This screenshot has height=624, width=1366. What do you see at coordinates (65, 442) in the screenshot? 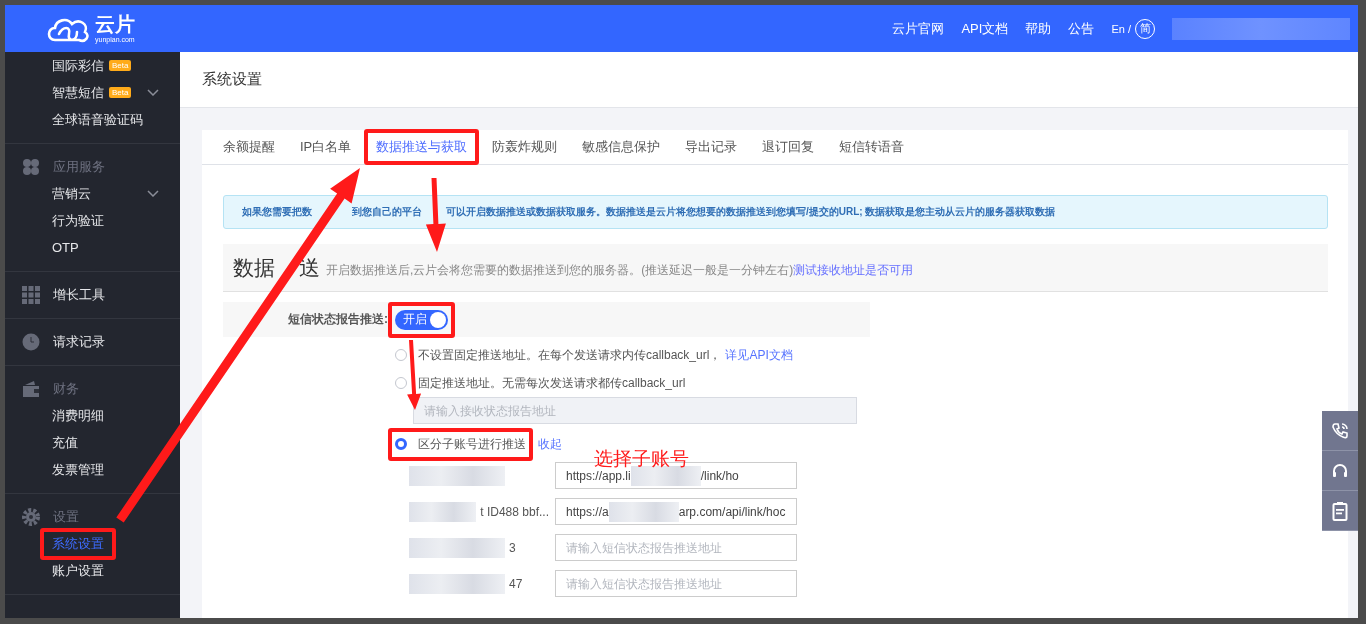
I see `sidebar-item: 充值` at bounding box center [65, 442].